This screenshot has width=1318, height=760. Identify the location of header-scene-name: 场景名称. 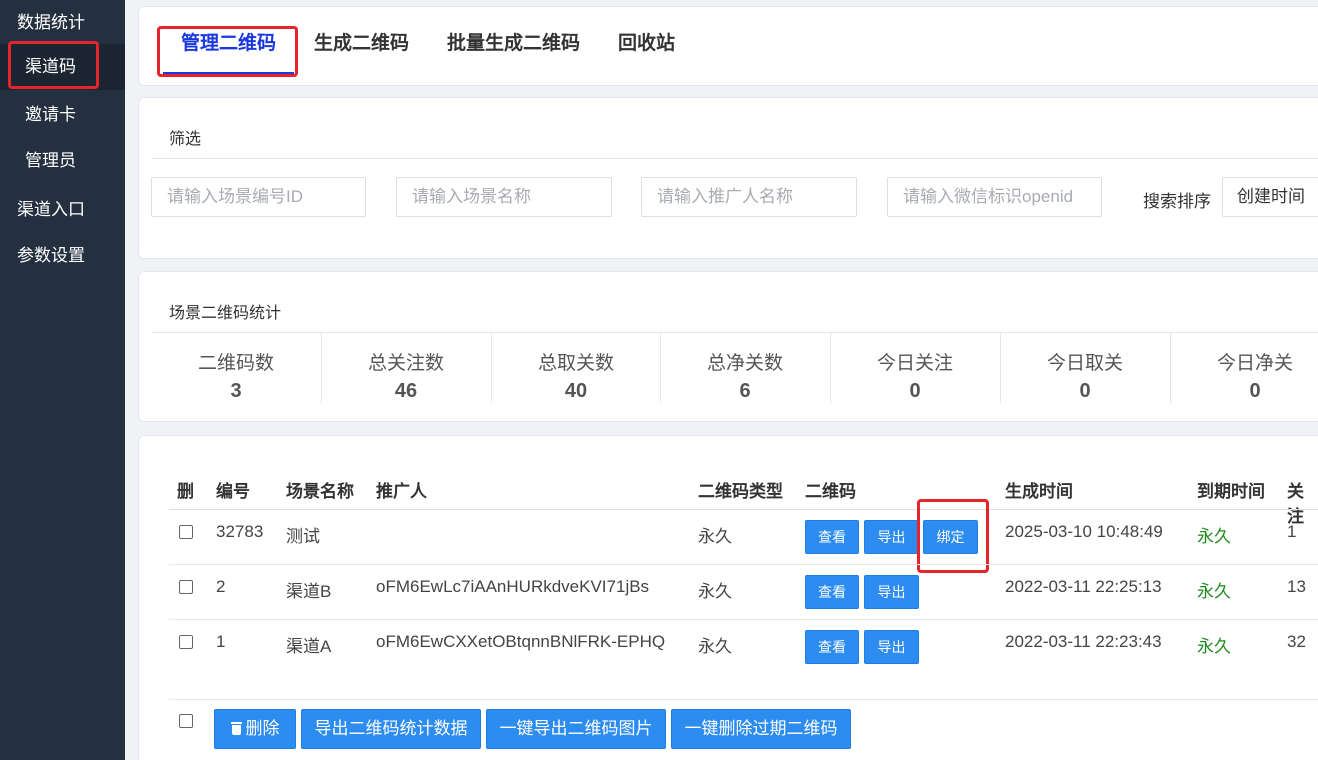
(320, 491).